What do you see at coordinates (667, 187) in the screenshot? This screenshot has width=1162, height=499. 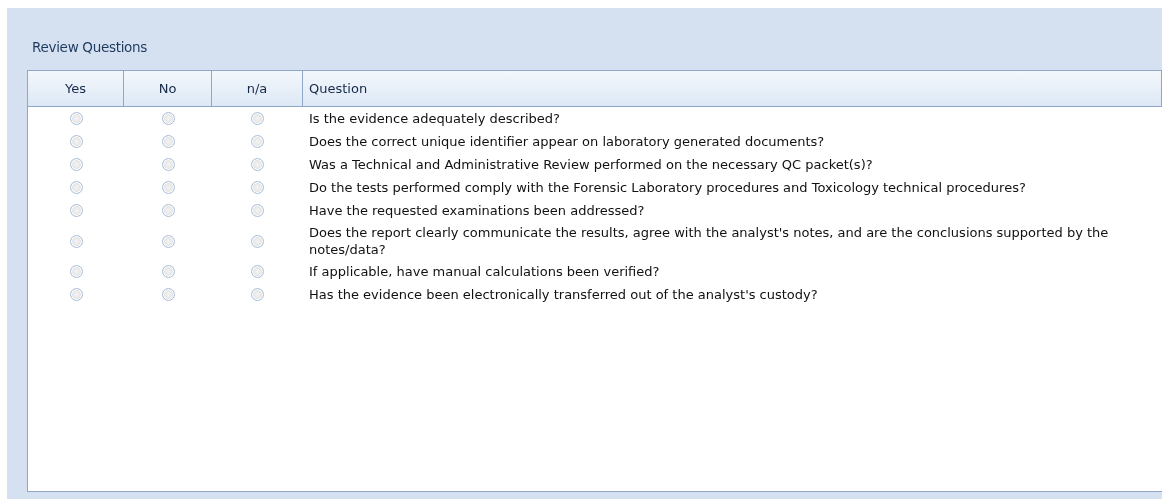 I see `question-text: Do the tests performed comply with the Forensic Laboratory procedures and Toxicology technical procedures?` at bounding box center [667, 187].